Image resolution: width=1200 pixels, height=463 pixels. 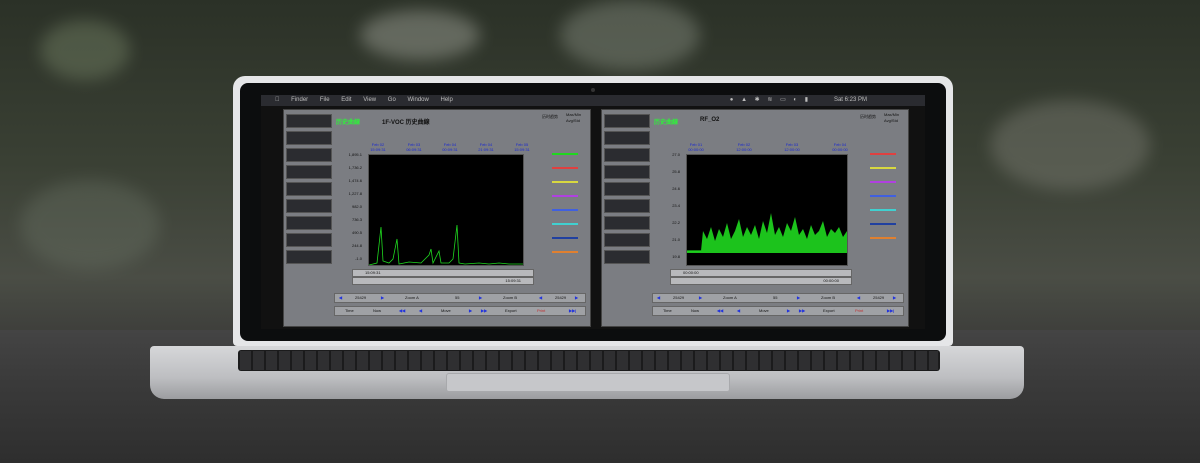 What do you see at coordinates (346, 100) in the screenshot?
I see `menu-edit: Edit` at bounding box center [346, 100].